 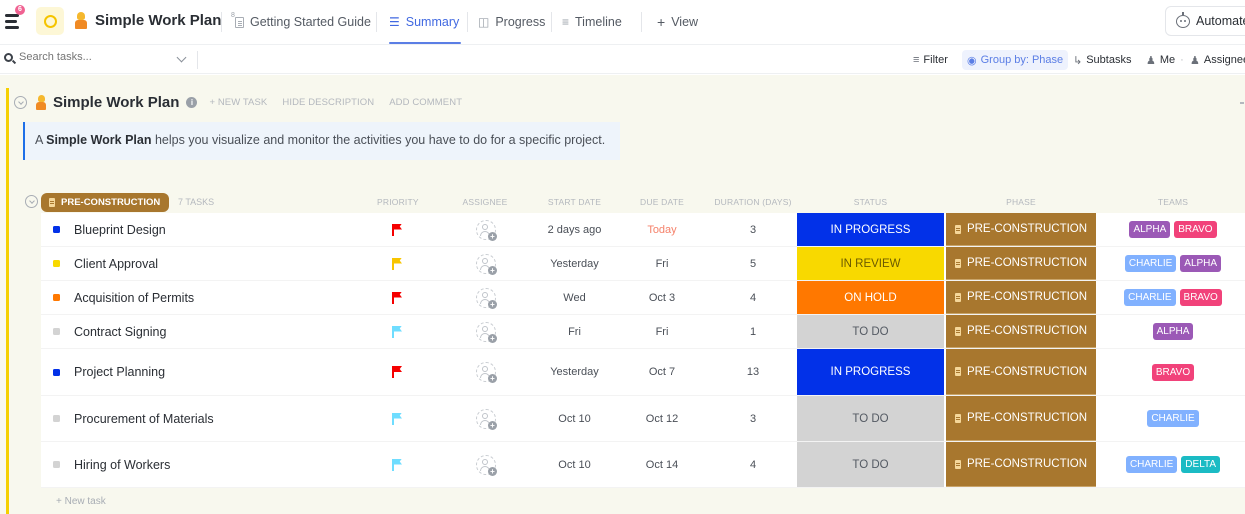 I want to click on teams-cell: CHARLIE DELTA, so click(x=1173, y=464).